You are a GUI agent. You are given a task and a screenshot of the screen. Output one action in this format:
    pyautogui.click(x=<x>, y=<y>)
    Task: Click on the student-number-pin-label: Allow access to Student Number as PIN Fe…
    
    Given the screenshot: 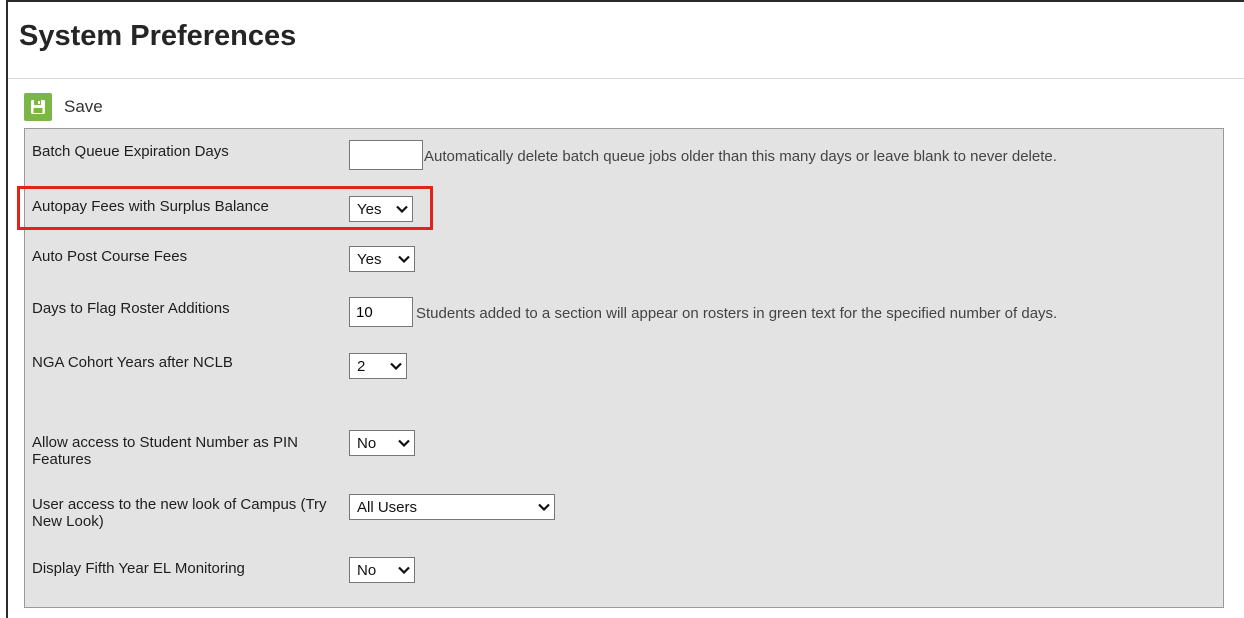 What is the action you would take?
    pyautogui.click(x=165, y=451)
    